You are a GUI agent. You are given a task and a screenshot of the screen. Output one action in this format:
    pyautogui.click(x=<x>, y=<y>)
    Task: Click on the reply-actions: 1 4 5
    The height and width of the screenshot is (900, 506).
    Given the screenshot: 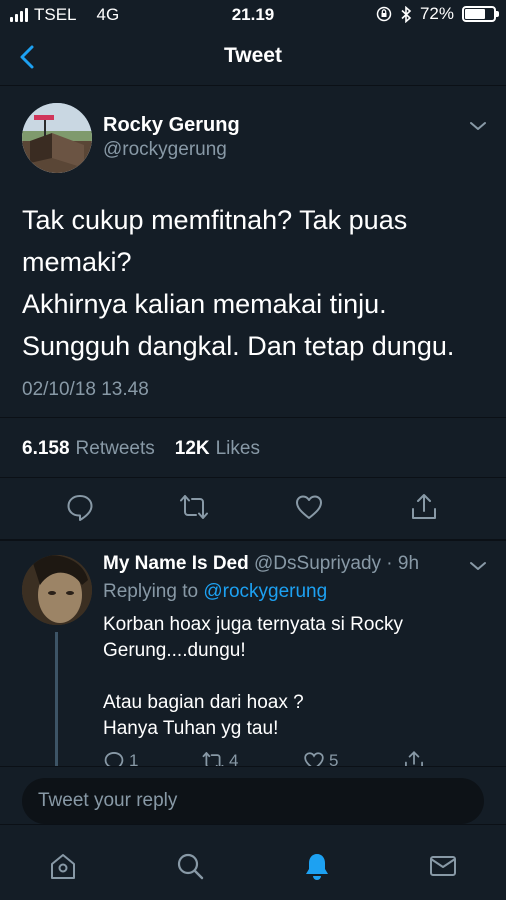 What is the action you would take?
    pyautogui.click(x=293, y=758)
    